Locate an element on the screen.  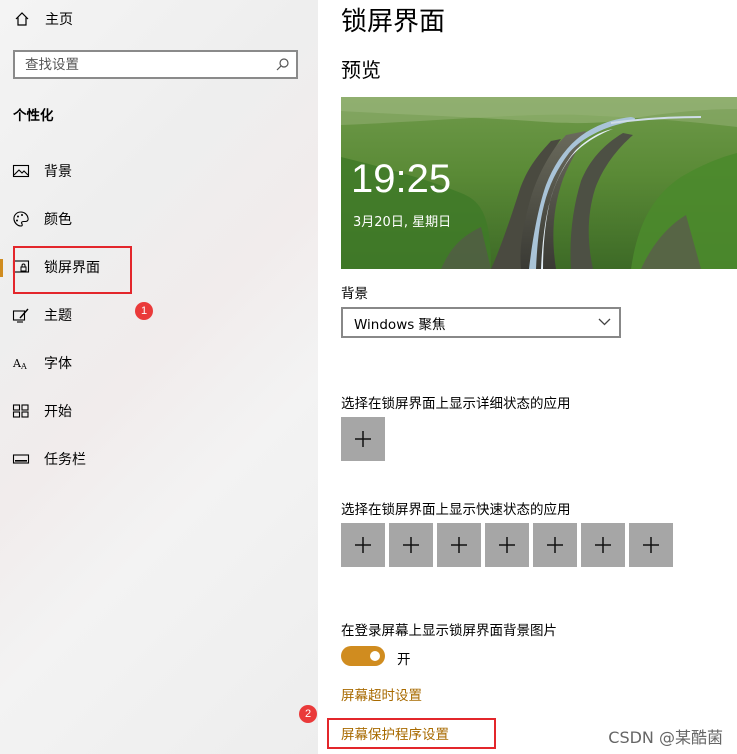
home-link: 主页 is located at coordinates (43, 19).